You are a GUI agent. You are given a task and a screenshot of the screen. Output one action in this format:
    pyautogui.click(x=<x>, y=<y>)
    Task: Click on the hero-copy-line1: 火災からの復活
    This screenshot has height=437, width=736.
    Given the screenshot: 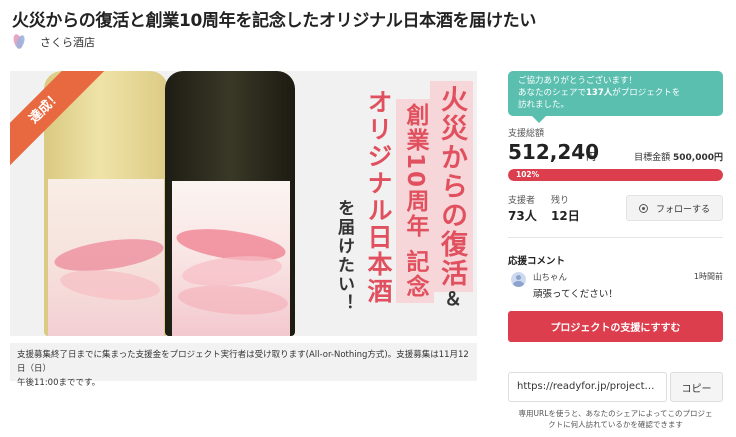 What is the action you would take?
    pyautogui.click(x=451, y=186)
    